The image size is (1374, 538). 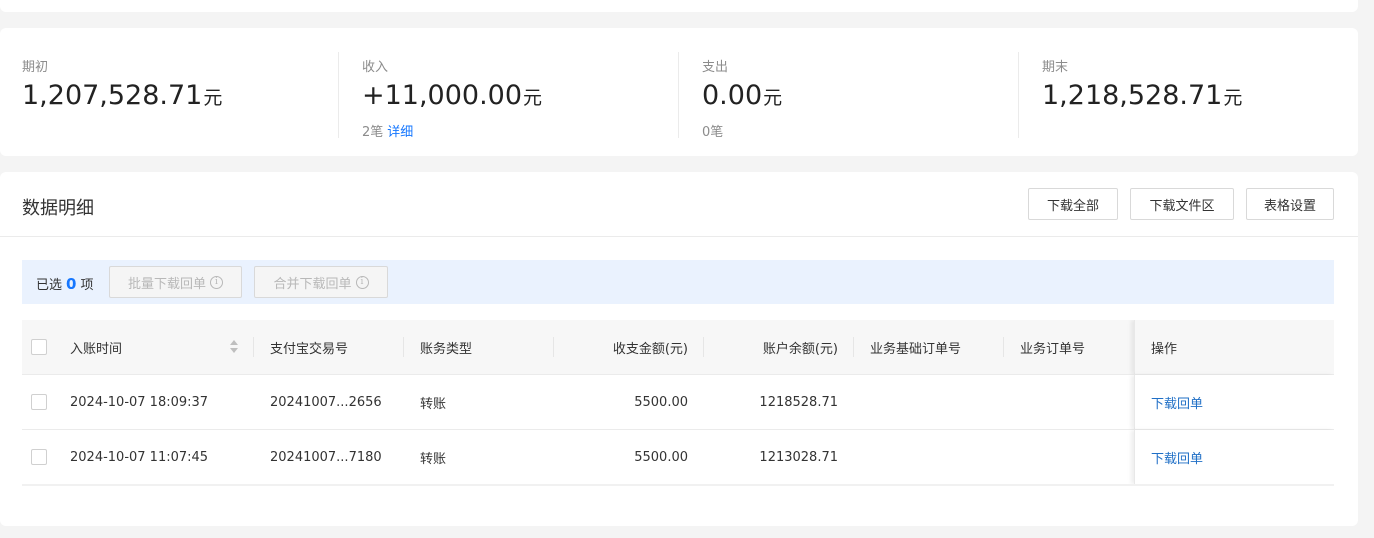 I want to click on cell-time: 2024-10-07 18:09:37, so click(x=139, y=402).